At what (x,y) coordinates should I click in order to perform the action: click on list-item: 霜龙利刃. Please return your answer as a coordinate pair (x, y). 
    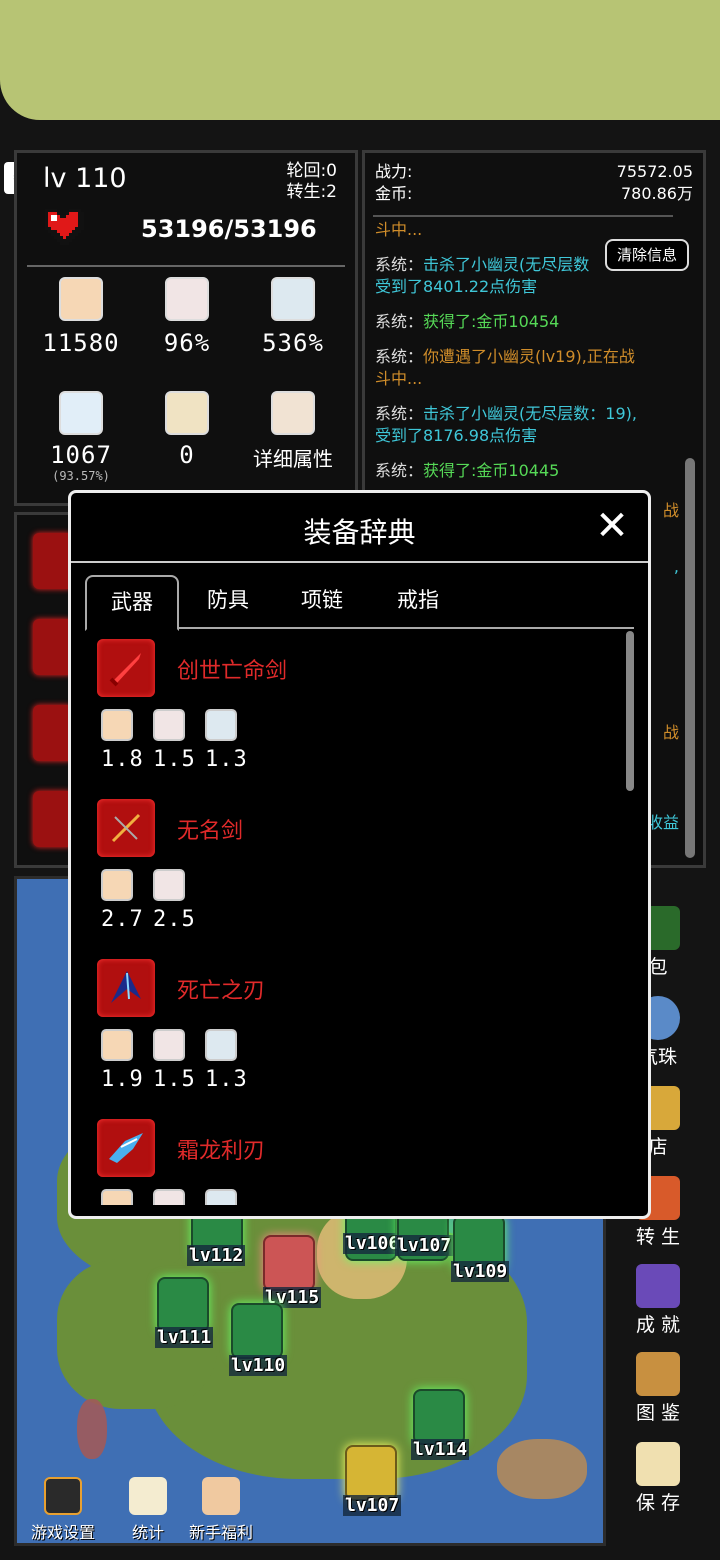
    Looking at the image, I should click on (355, 1162).